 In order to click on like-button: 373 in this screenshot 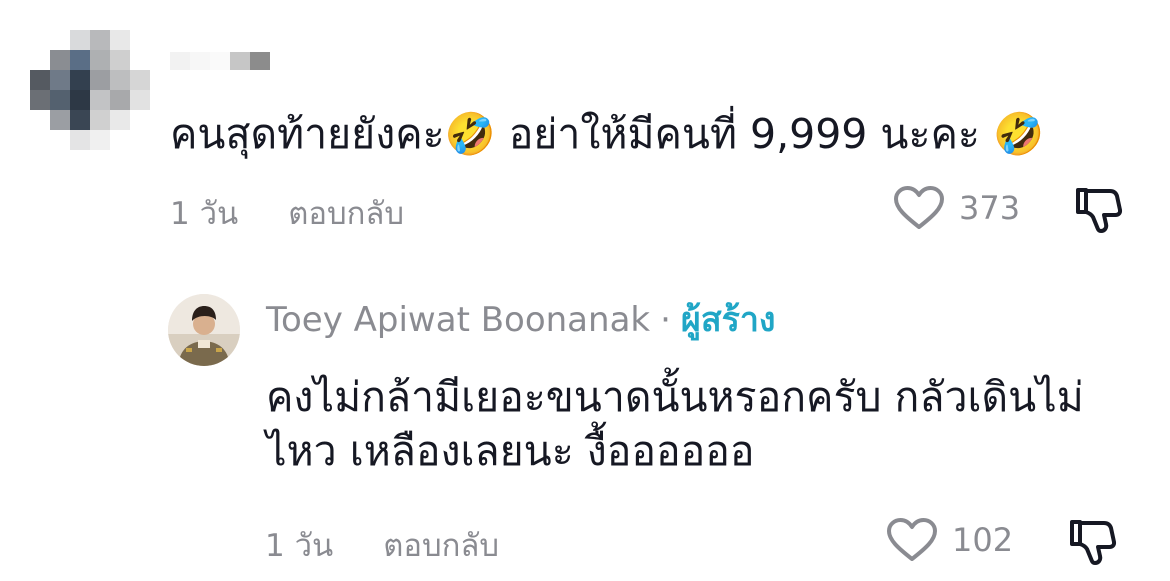, I will do `click(956, 208)`.